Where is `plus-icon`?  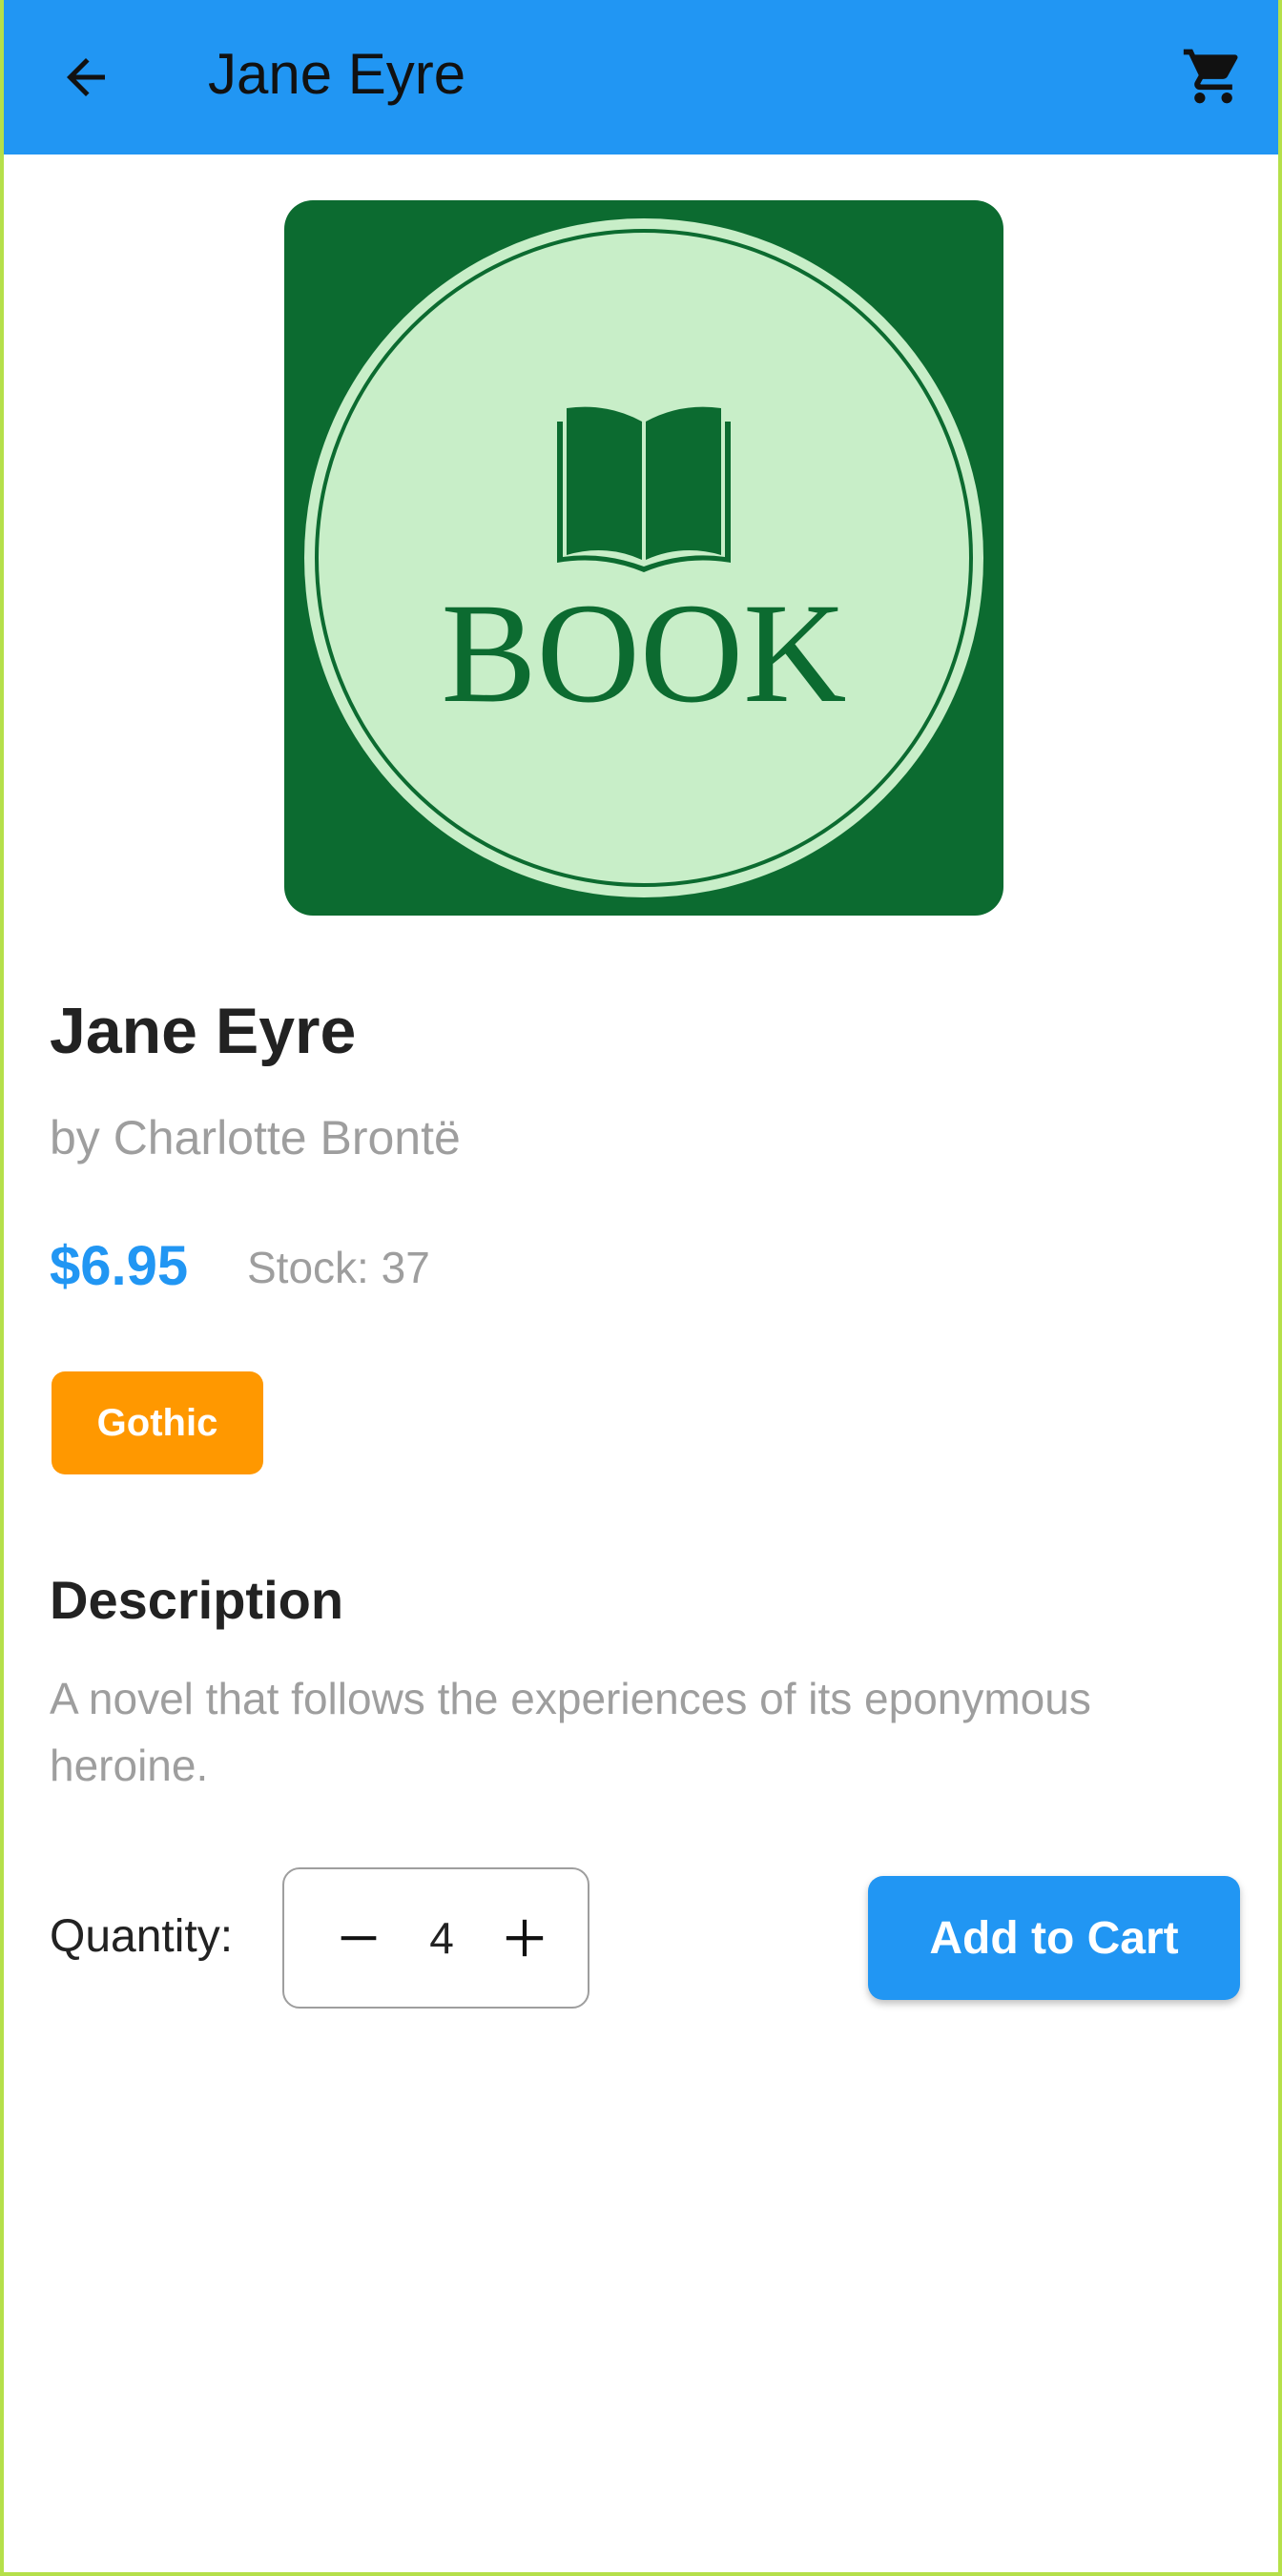 plus-icon is located at coordinates (525, 1938).